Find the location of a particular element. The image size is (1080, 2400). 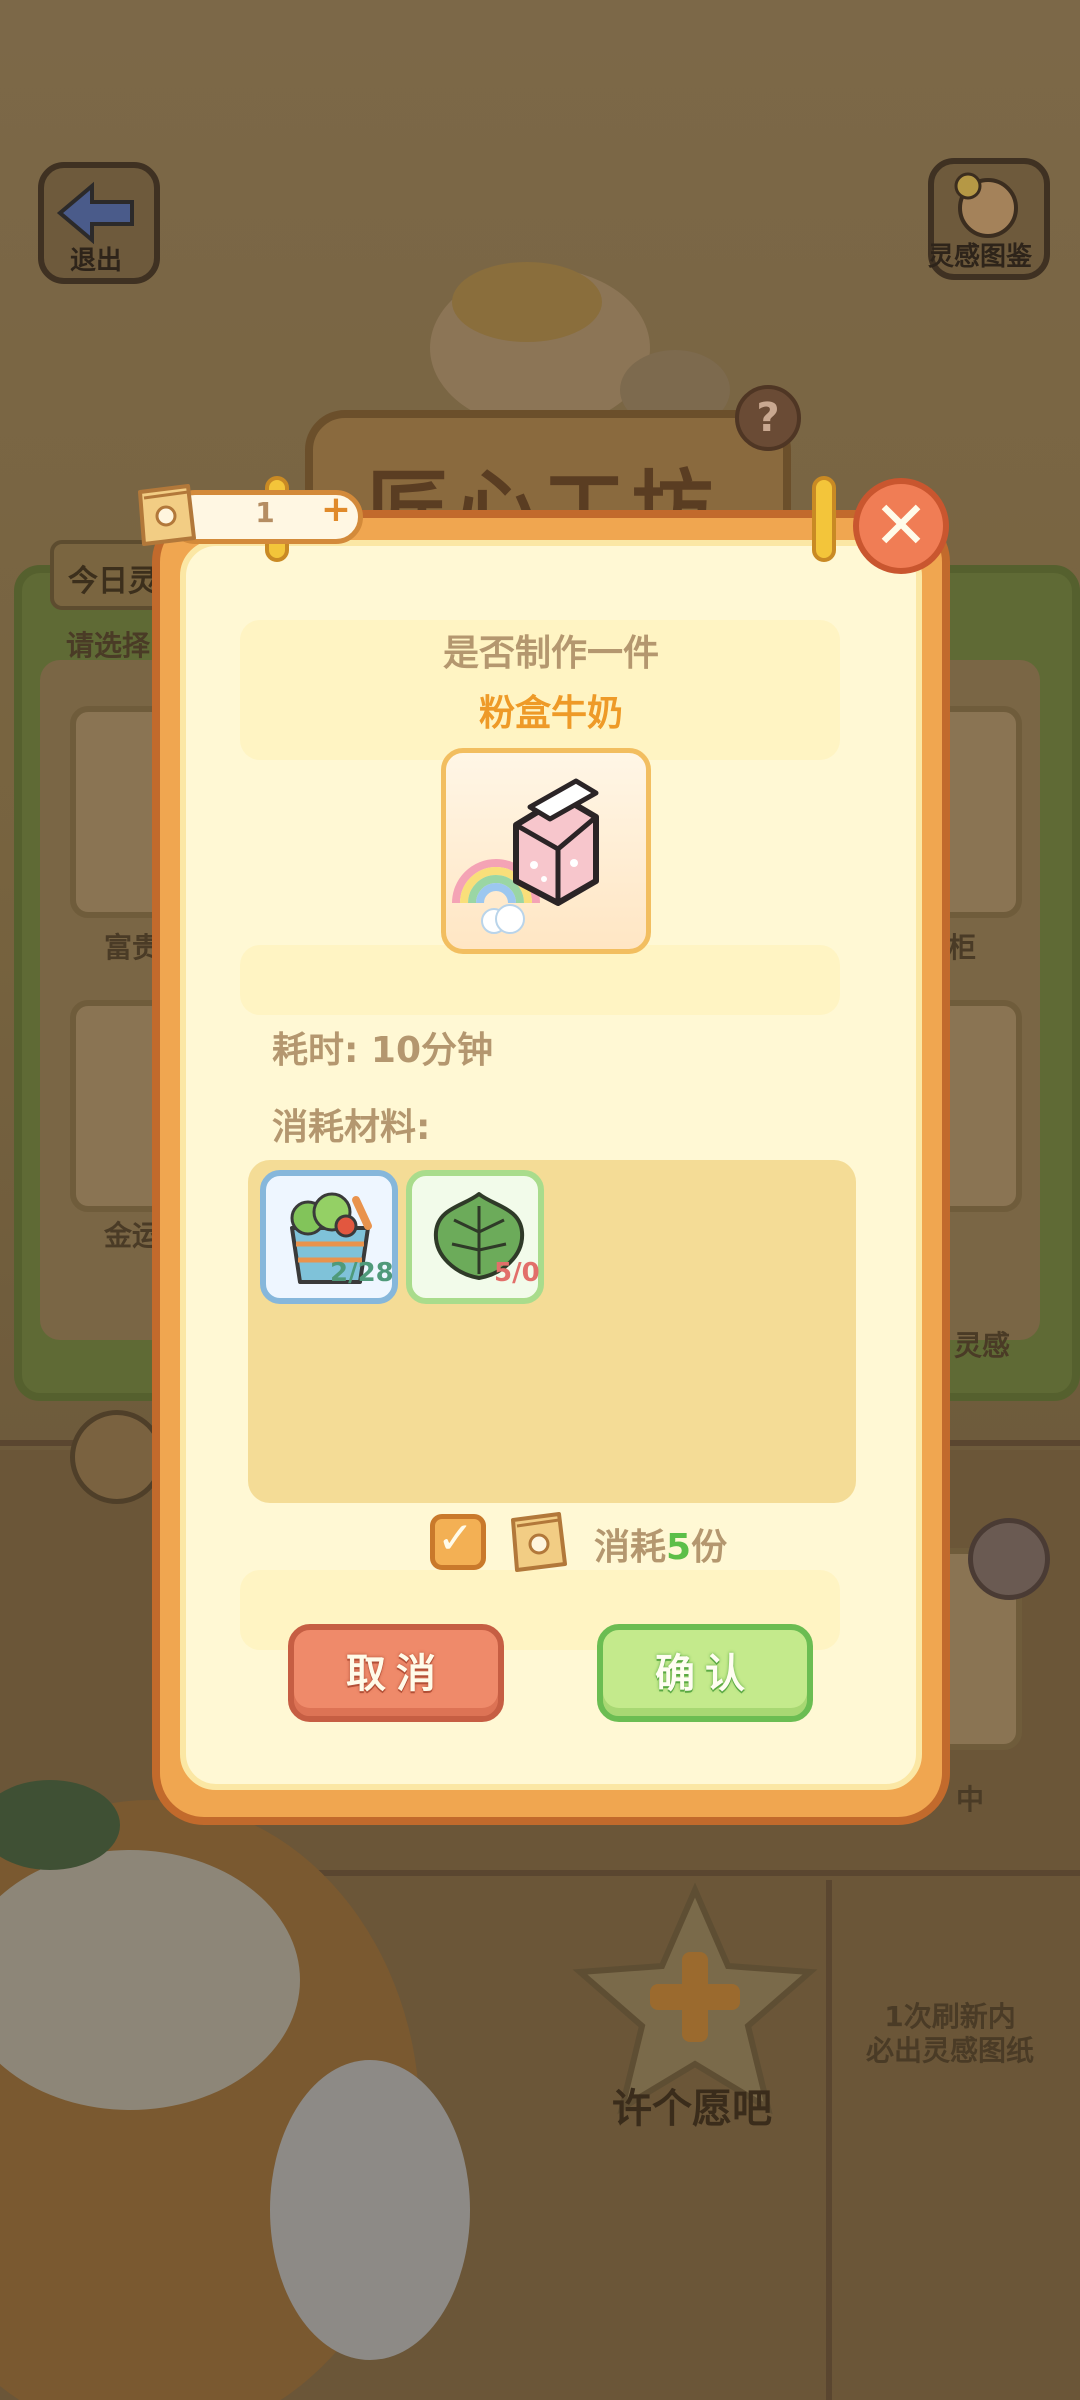

recipe-card-label: 灵感 is located at coordinates (982, 1345).